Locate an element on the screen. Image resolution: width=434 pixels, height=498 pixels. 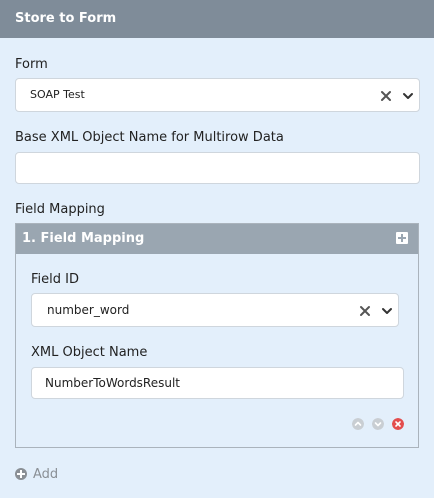
xml-object-name-input: NumberToWordsResult is located at coordinates (217, 383).